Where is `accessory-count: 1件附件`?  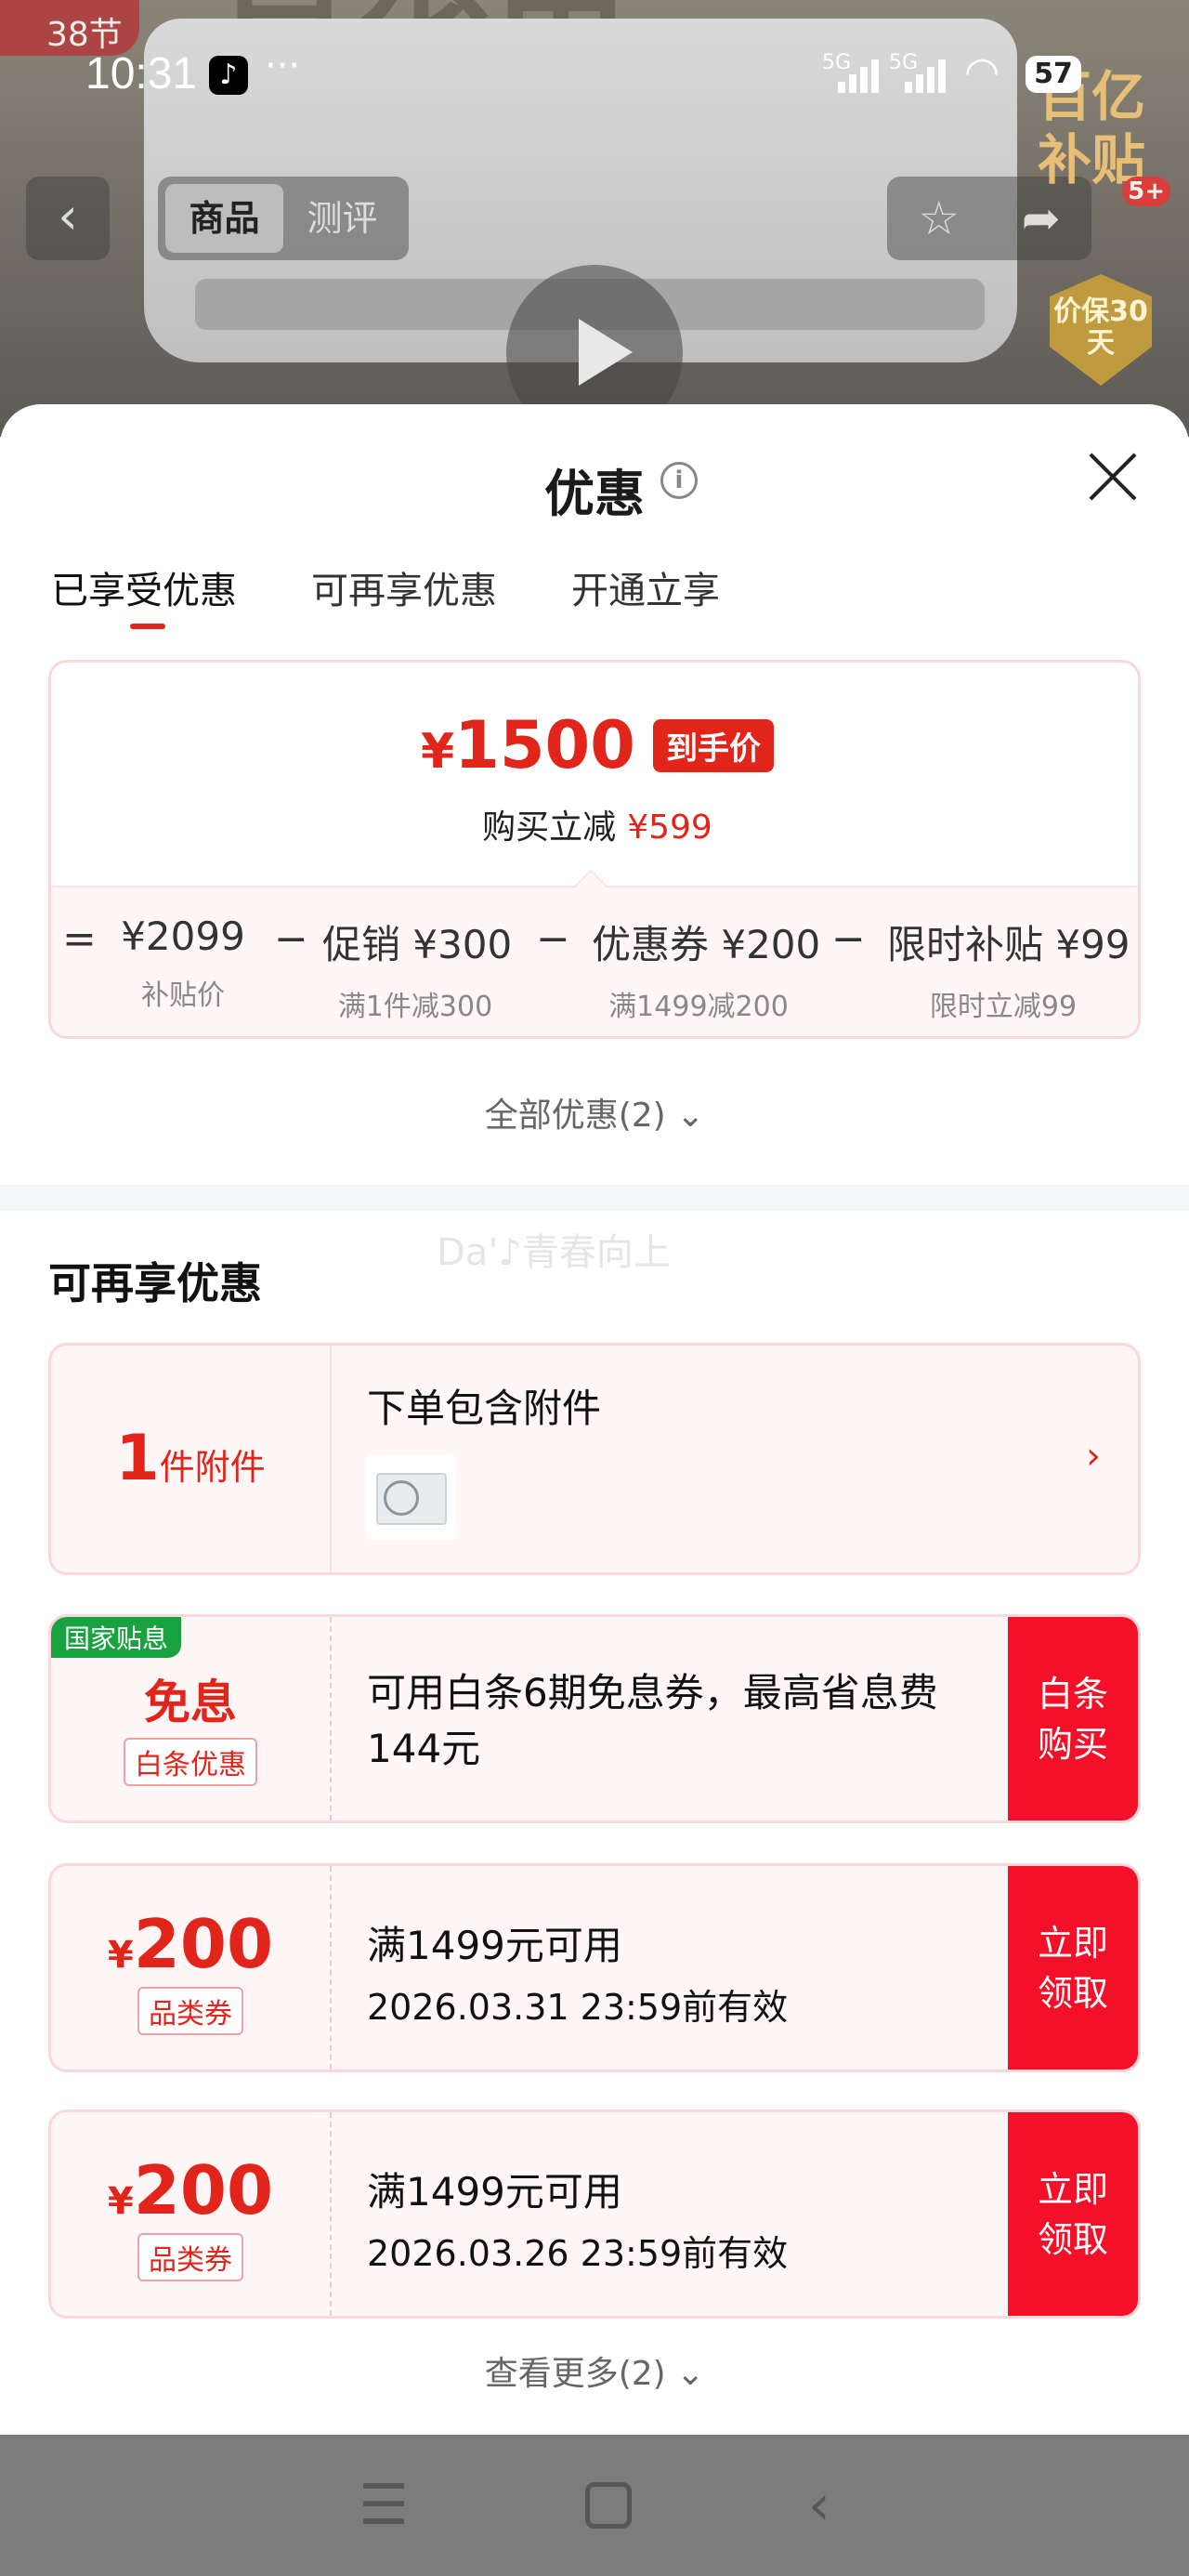
accessory-count: 1件附件 is located at coordinates (190, 1459).